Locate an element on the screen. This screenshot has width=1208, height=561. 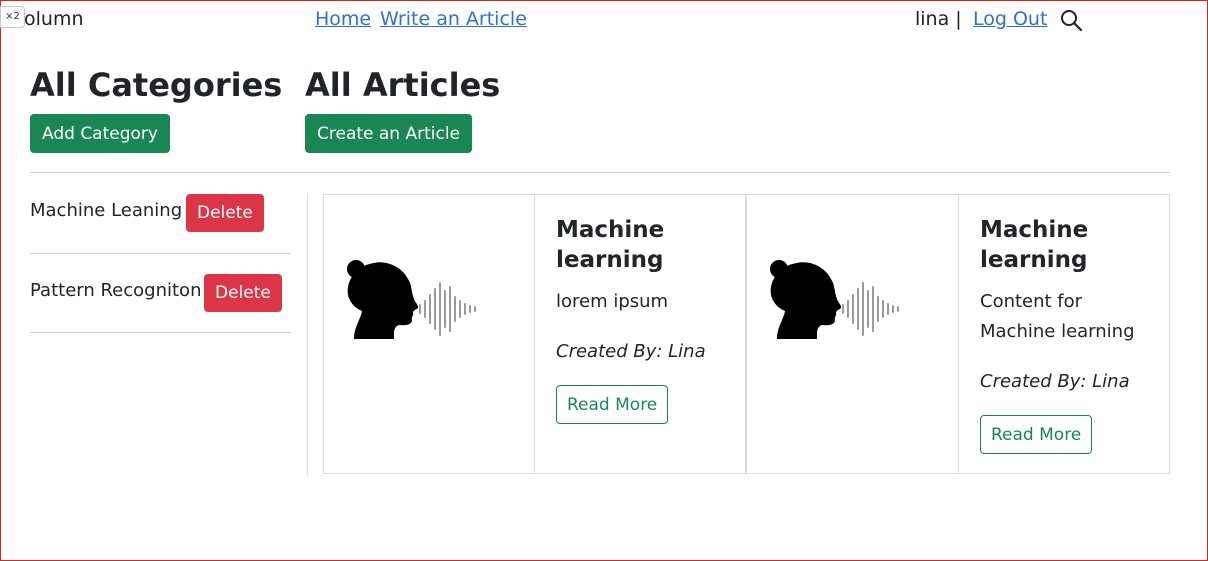
column-separator is located at coordinates (307, 334).